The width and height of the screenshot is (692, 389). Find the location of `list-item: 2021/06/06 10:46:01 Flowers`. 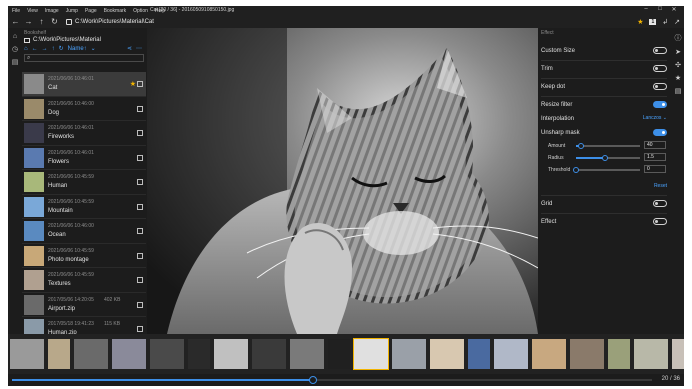

list-item: 2021/06/06 10:46:01 Flowers is located at coordinates (84, 158).